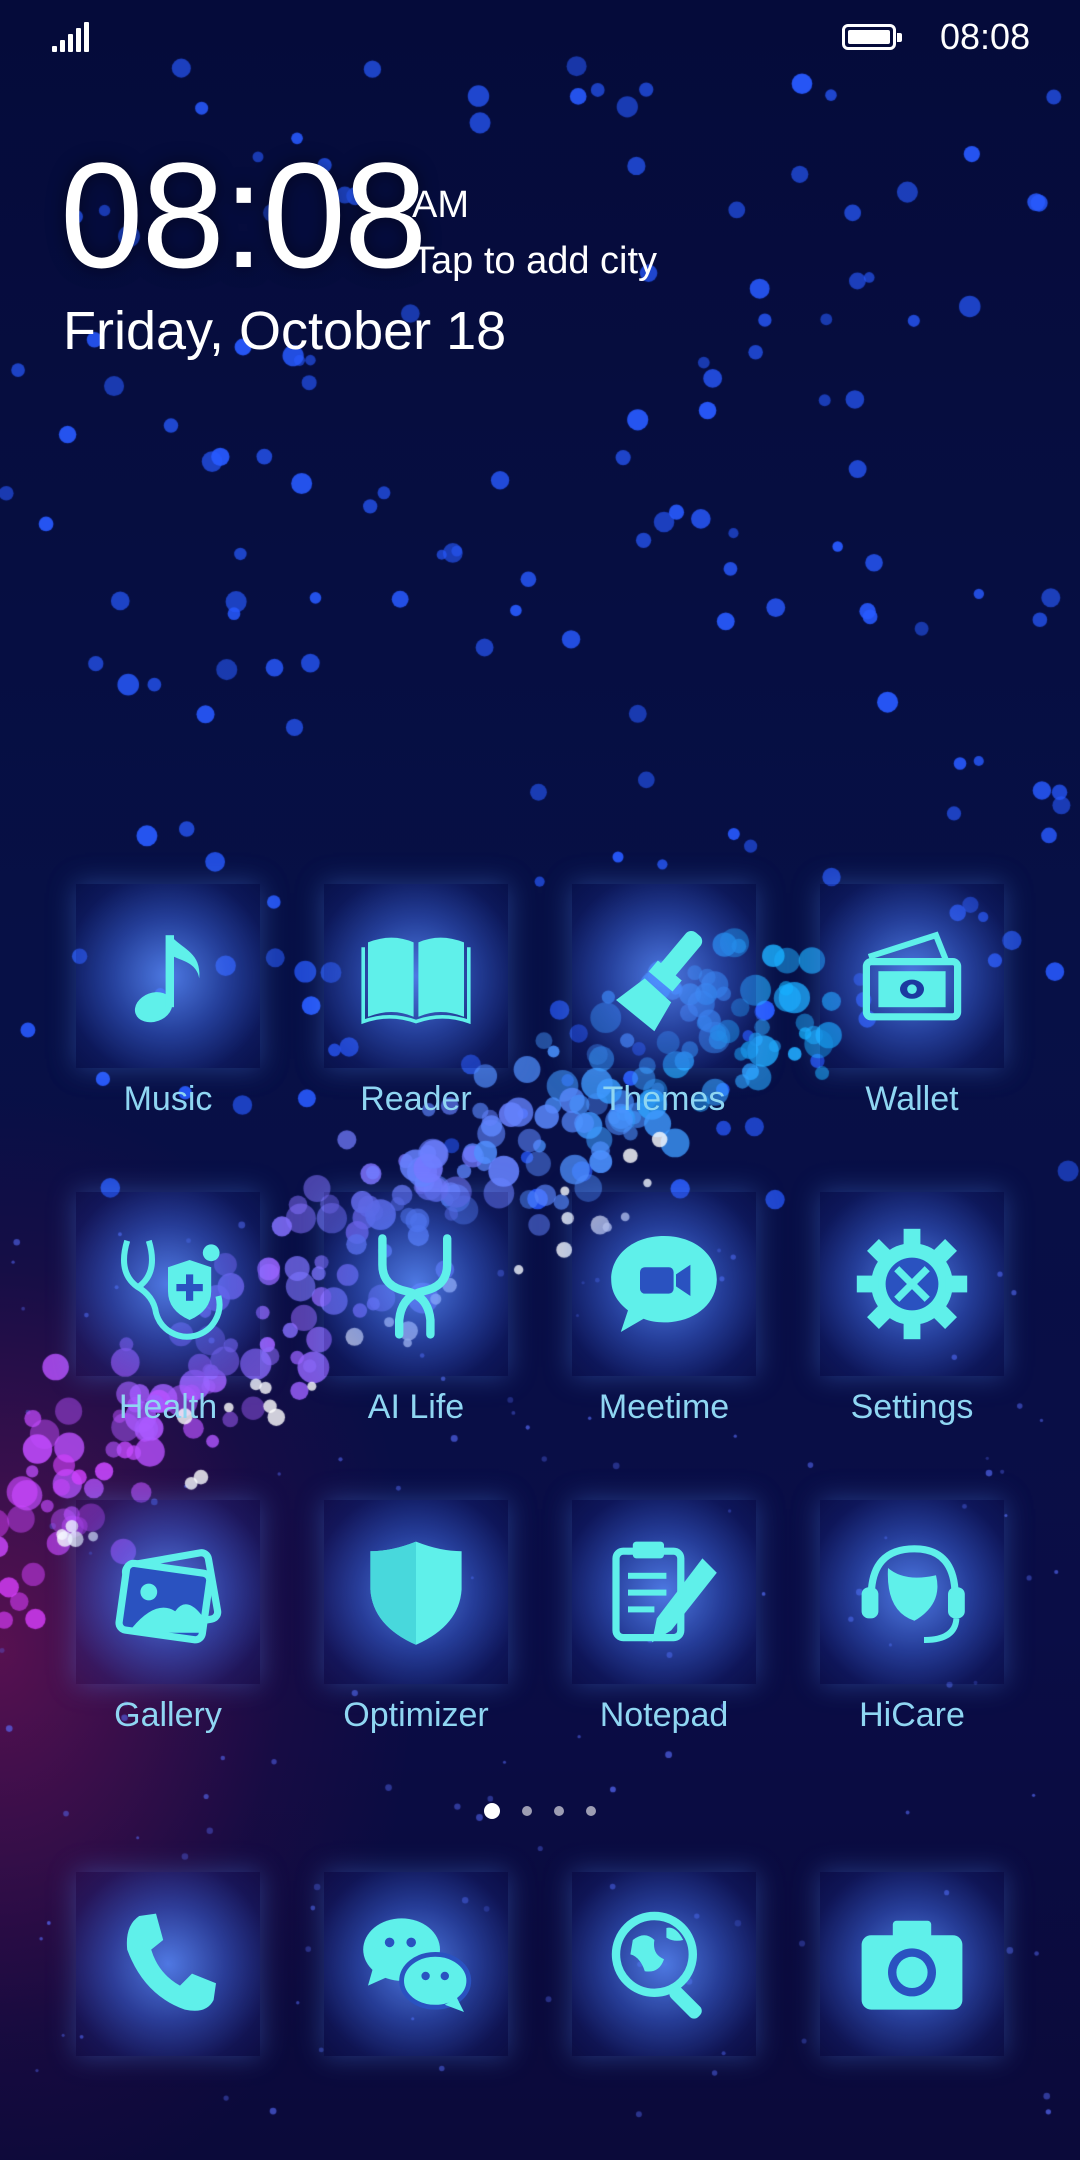 This screenshot has height=2160, width=1080. Describe the element at coordinates (912, 1407) in the screenshot. I see `app-label: Settings` at that location.